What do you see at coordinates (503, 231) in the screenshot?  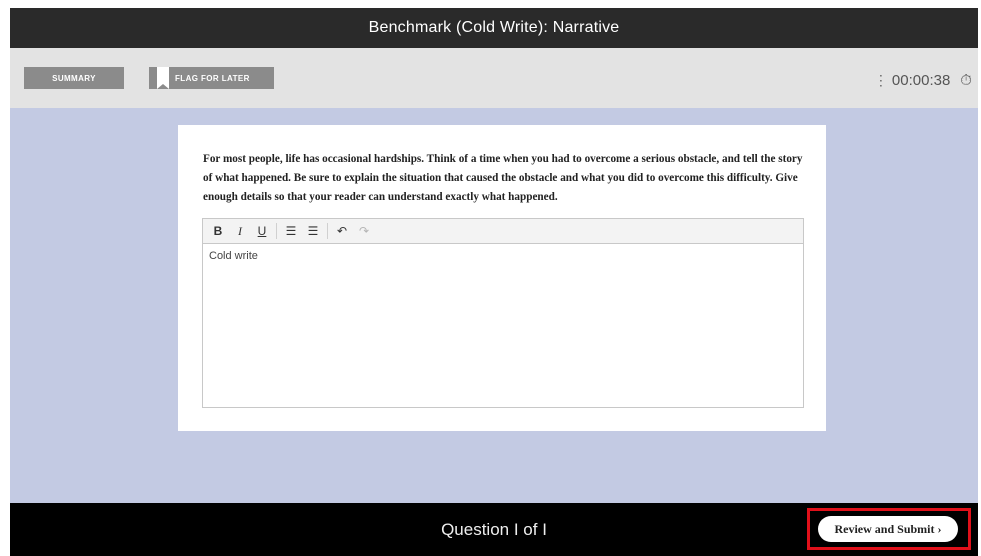 I see `editor-toolbar: B I U ☰ ☰ ↶ ↷` at bounding box center [503, 231].